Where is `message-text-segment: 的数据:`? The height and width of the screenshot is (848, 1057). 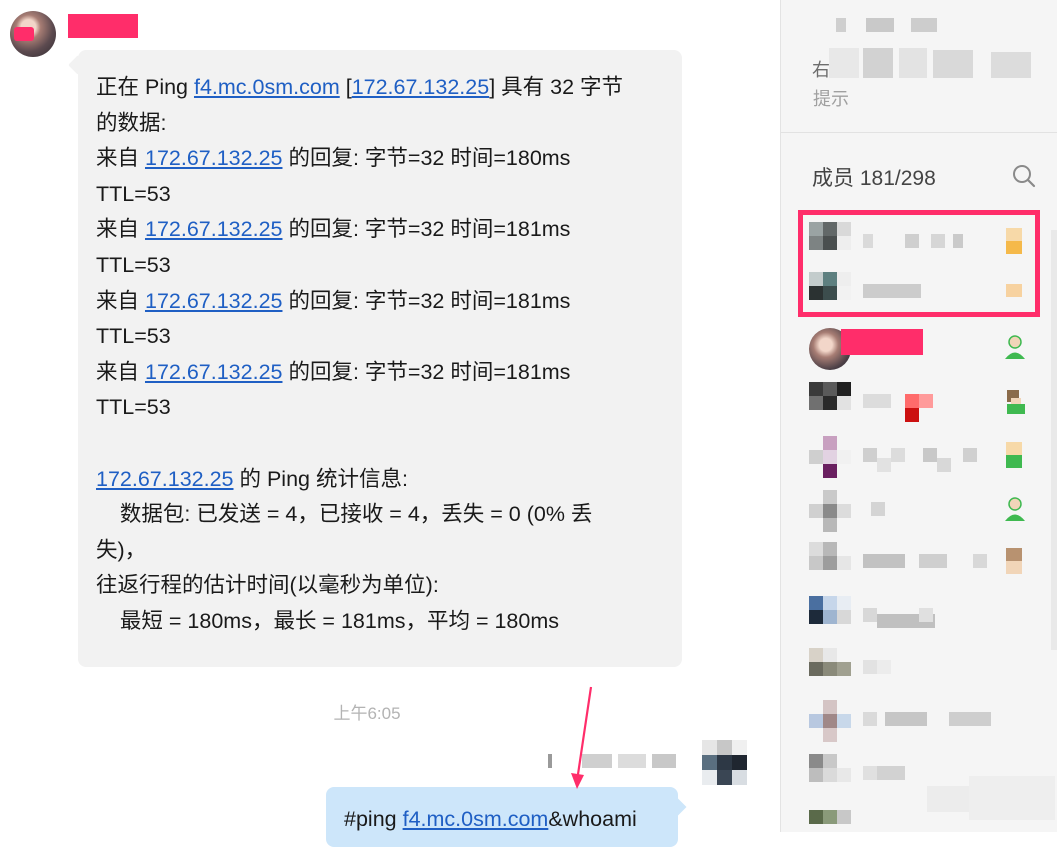 message-text-segment: 的数据: is located at coordinates (131, 122).